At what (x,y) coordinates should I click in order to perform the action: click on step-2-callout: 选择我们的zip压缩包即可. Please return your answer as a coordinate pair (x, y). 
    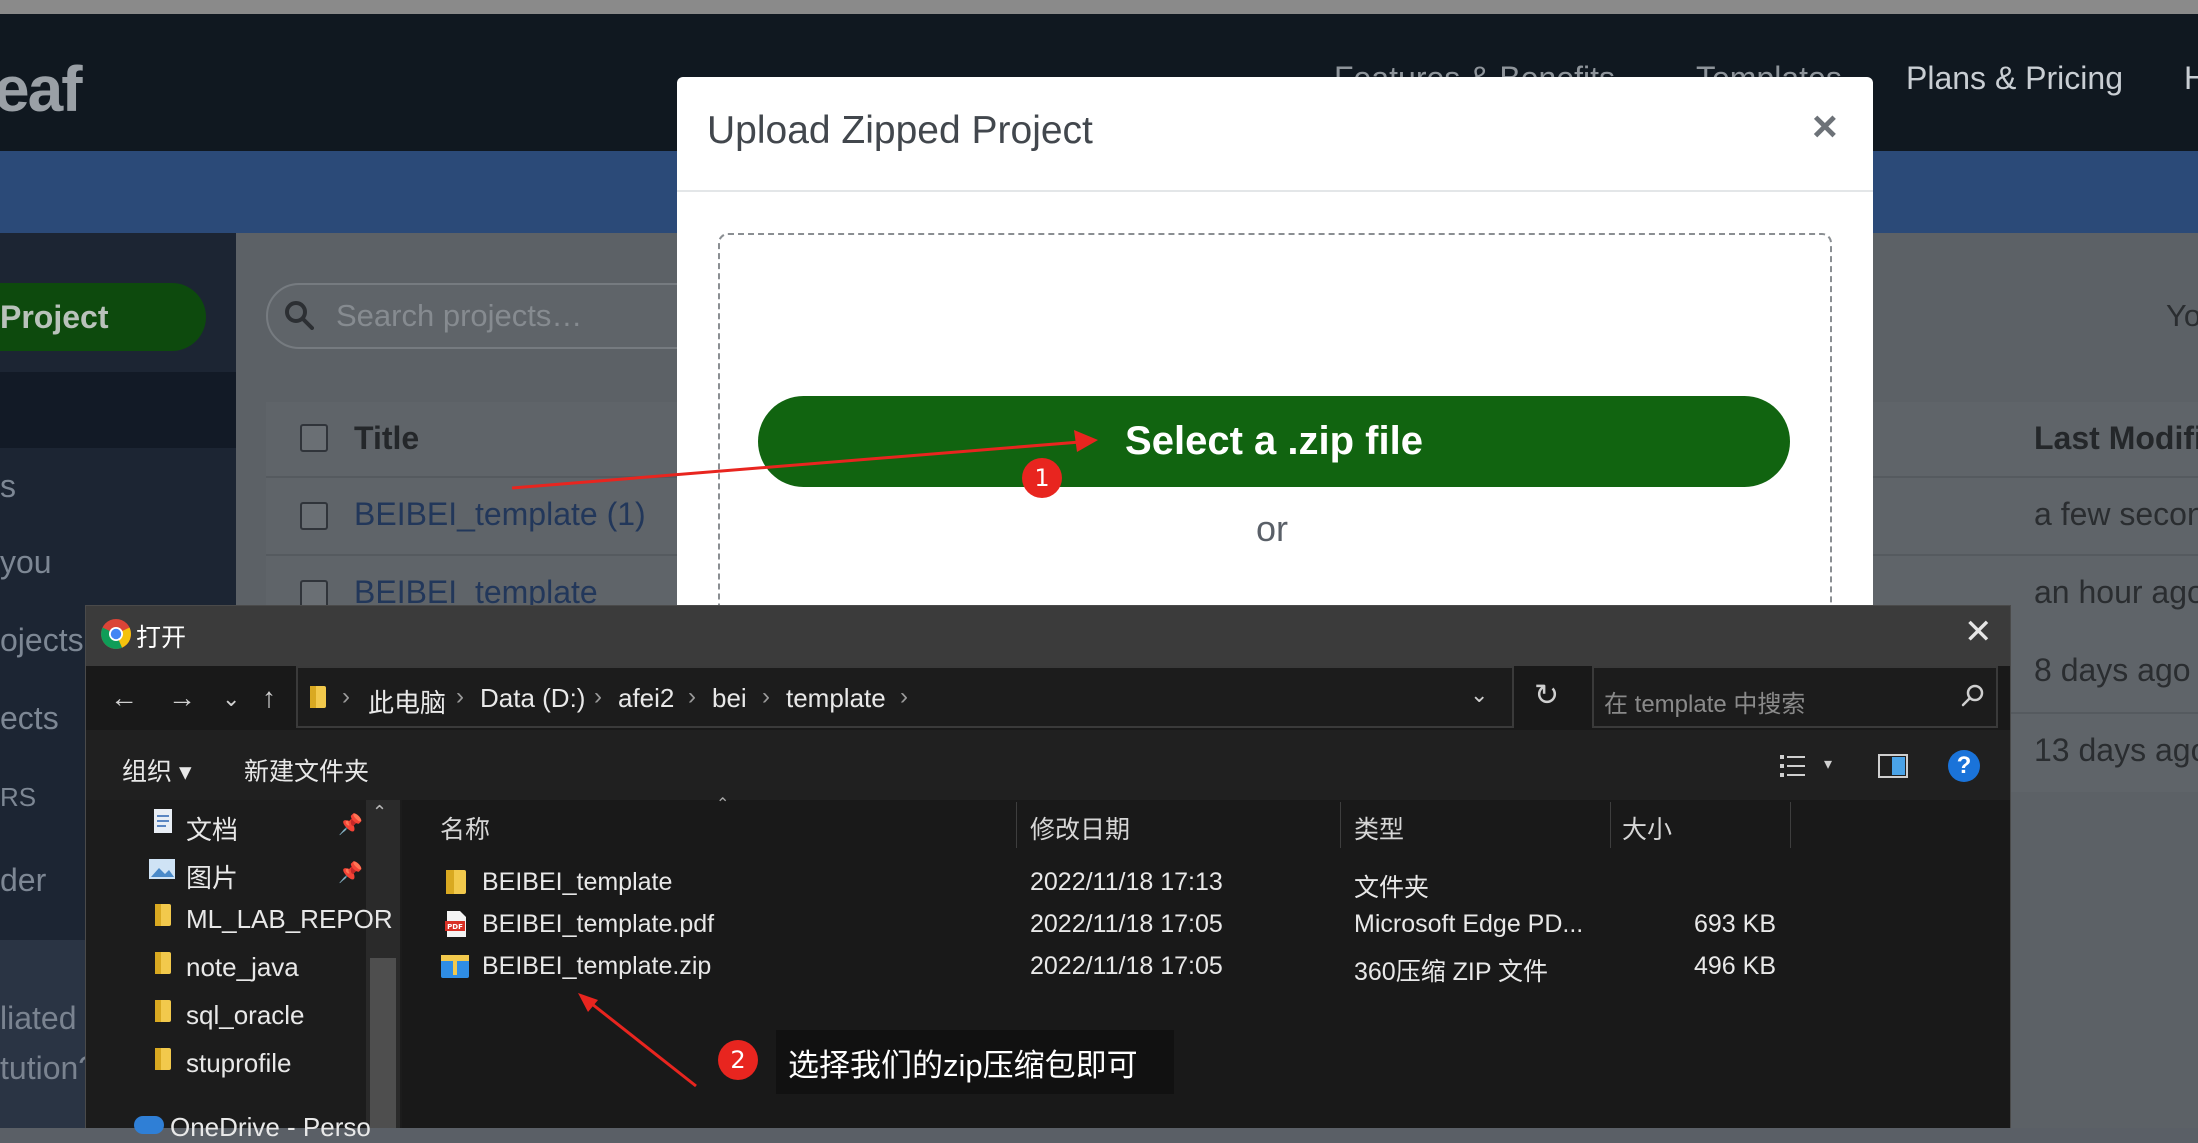
    Looking at the image, I should click on (975, 1062).